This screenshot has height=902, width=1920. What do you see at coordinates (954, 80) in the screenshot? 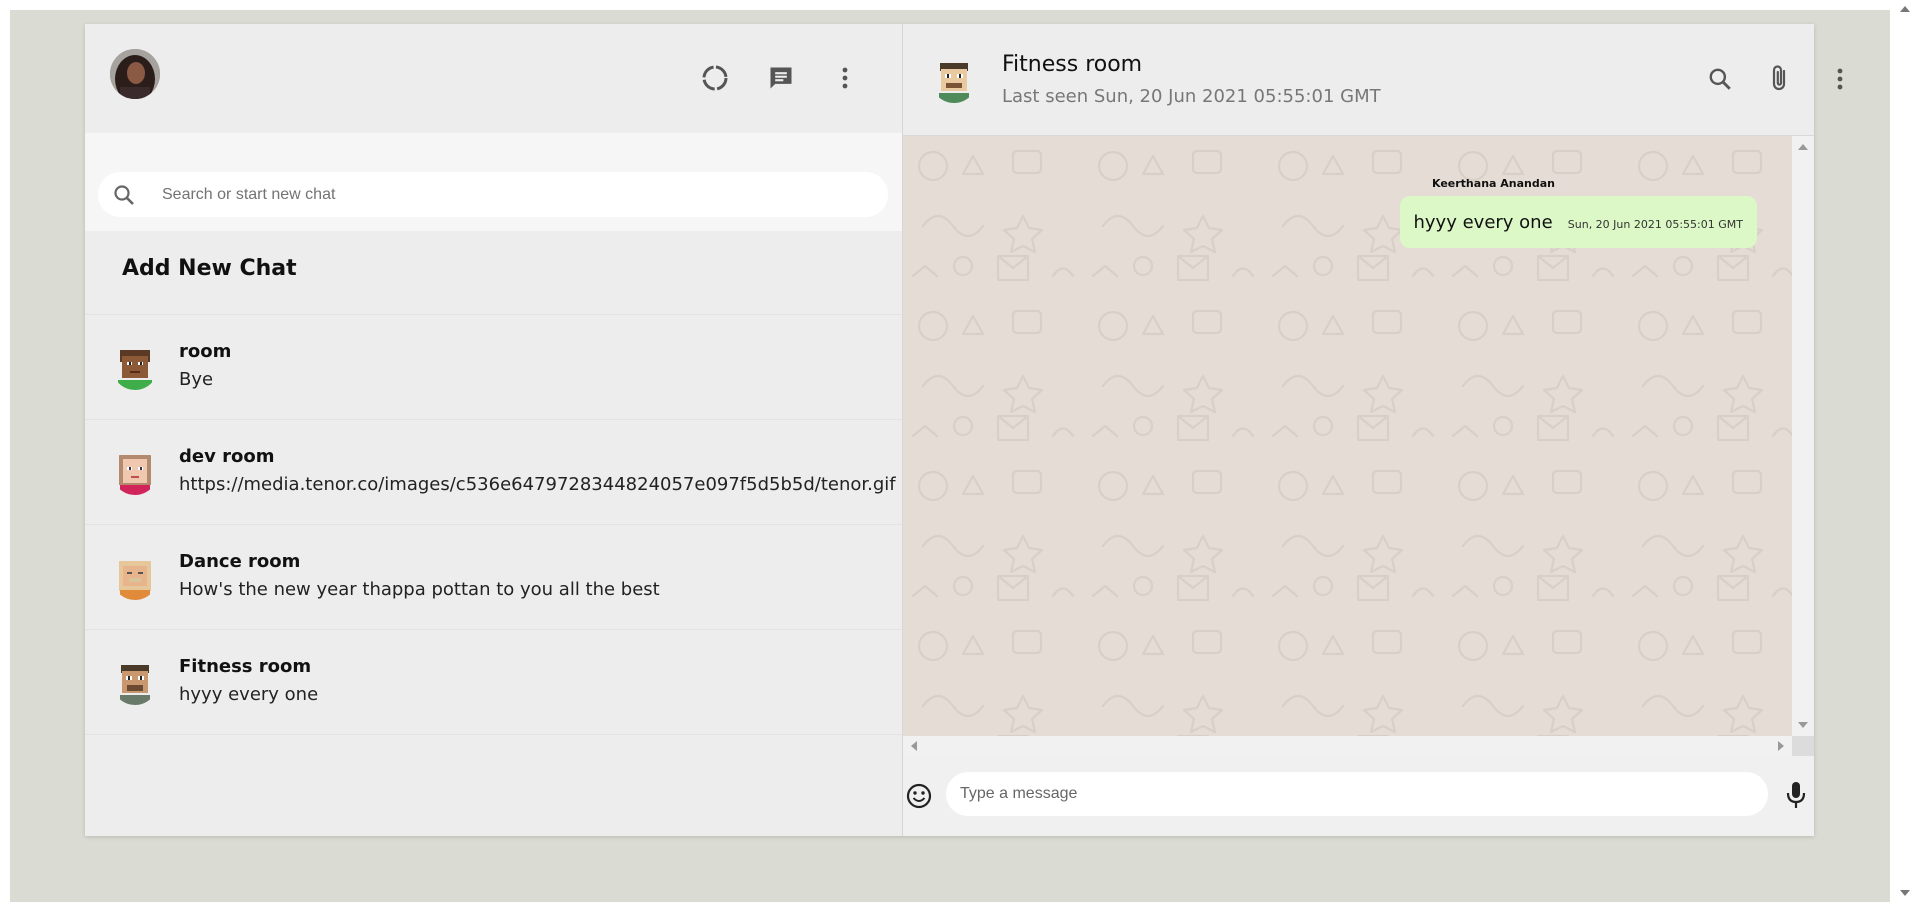
I see `chat-avatar` at bounding box center [954, 80].